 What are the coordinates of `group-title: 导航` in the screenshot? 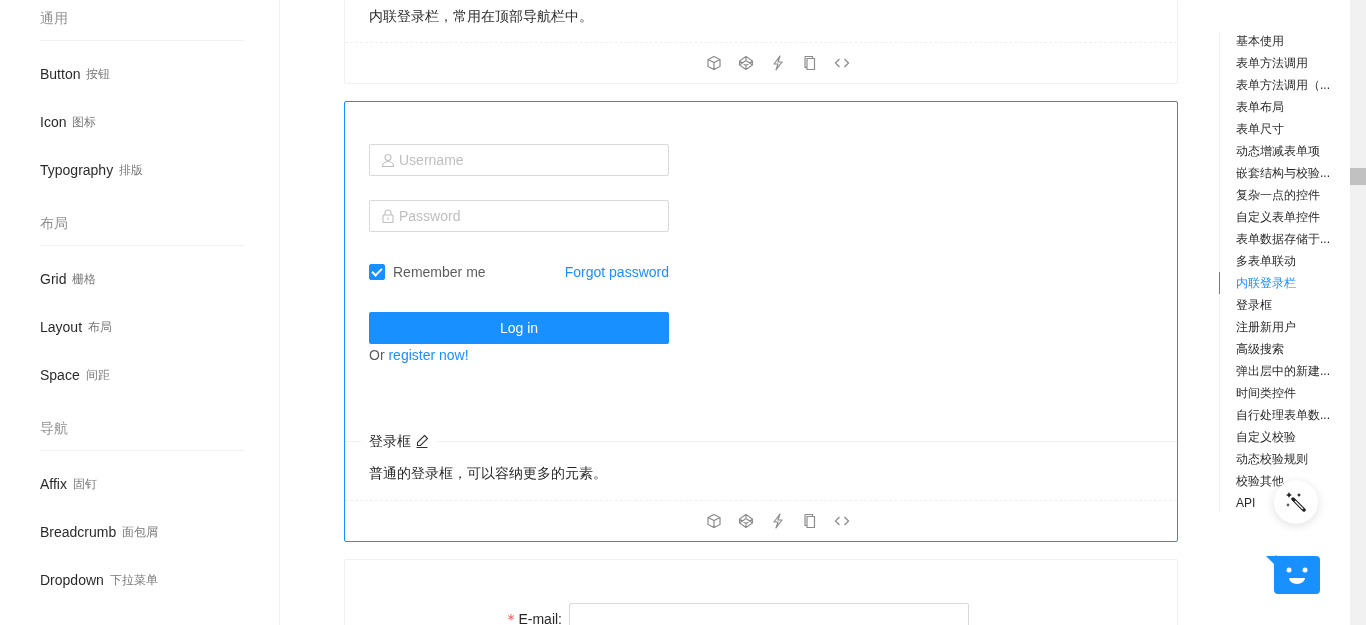 It's located at (54, 428).